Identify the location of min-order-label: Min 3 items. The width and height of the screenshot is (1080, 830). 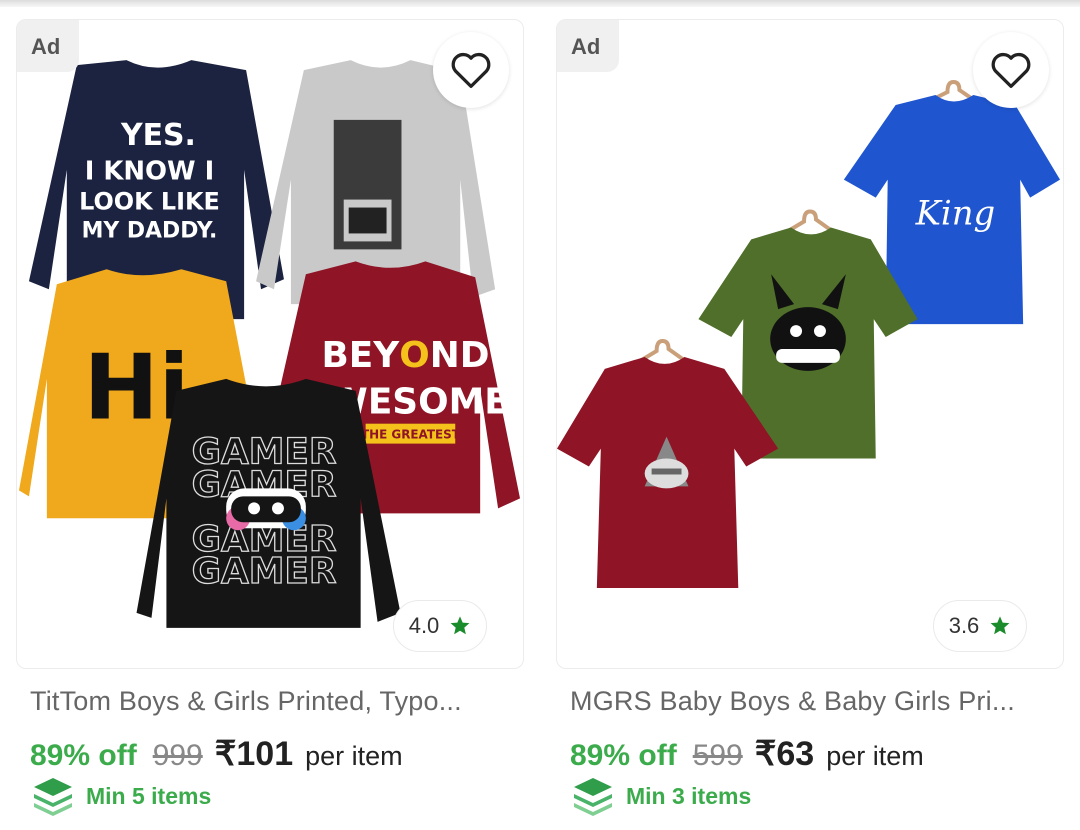
(689, 795).